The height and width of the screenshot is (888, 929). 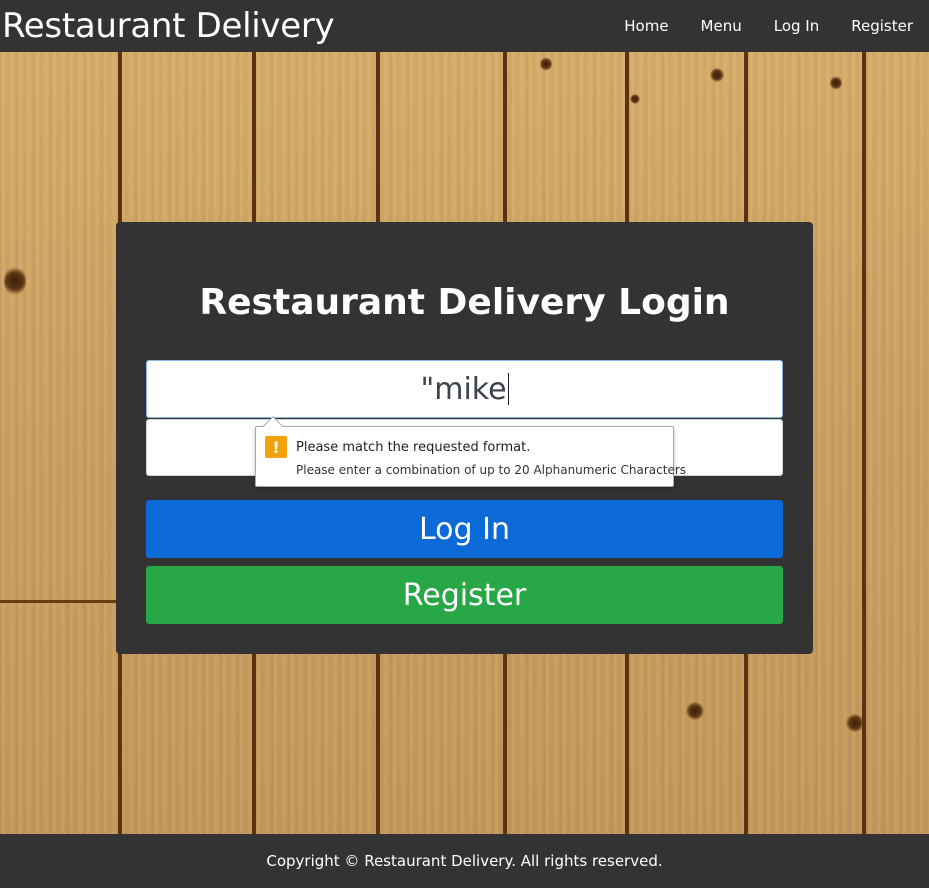 I want to click on text-caret, so click(x=508, y=389).